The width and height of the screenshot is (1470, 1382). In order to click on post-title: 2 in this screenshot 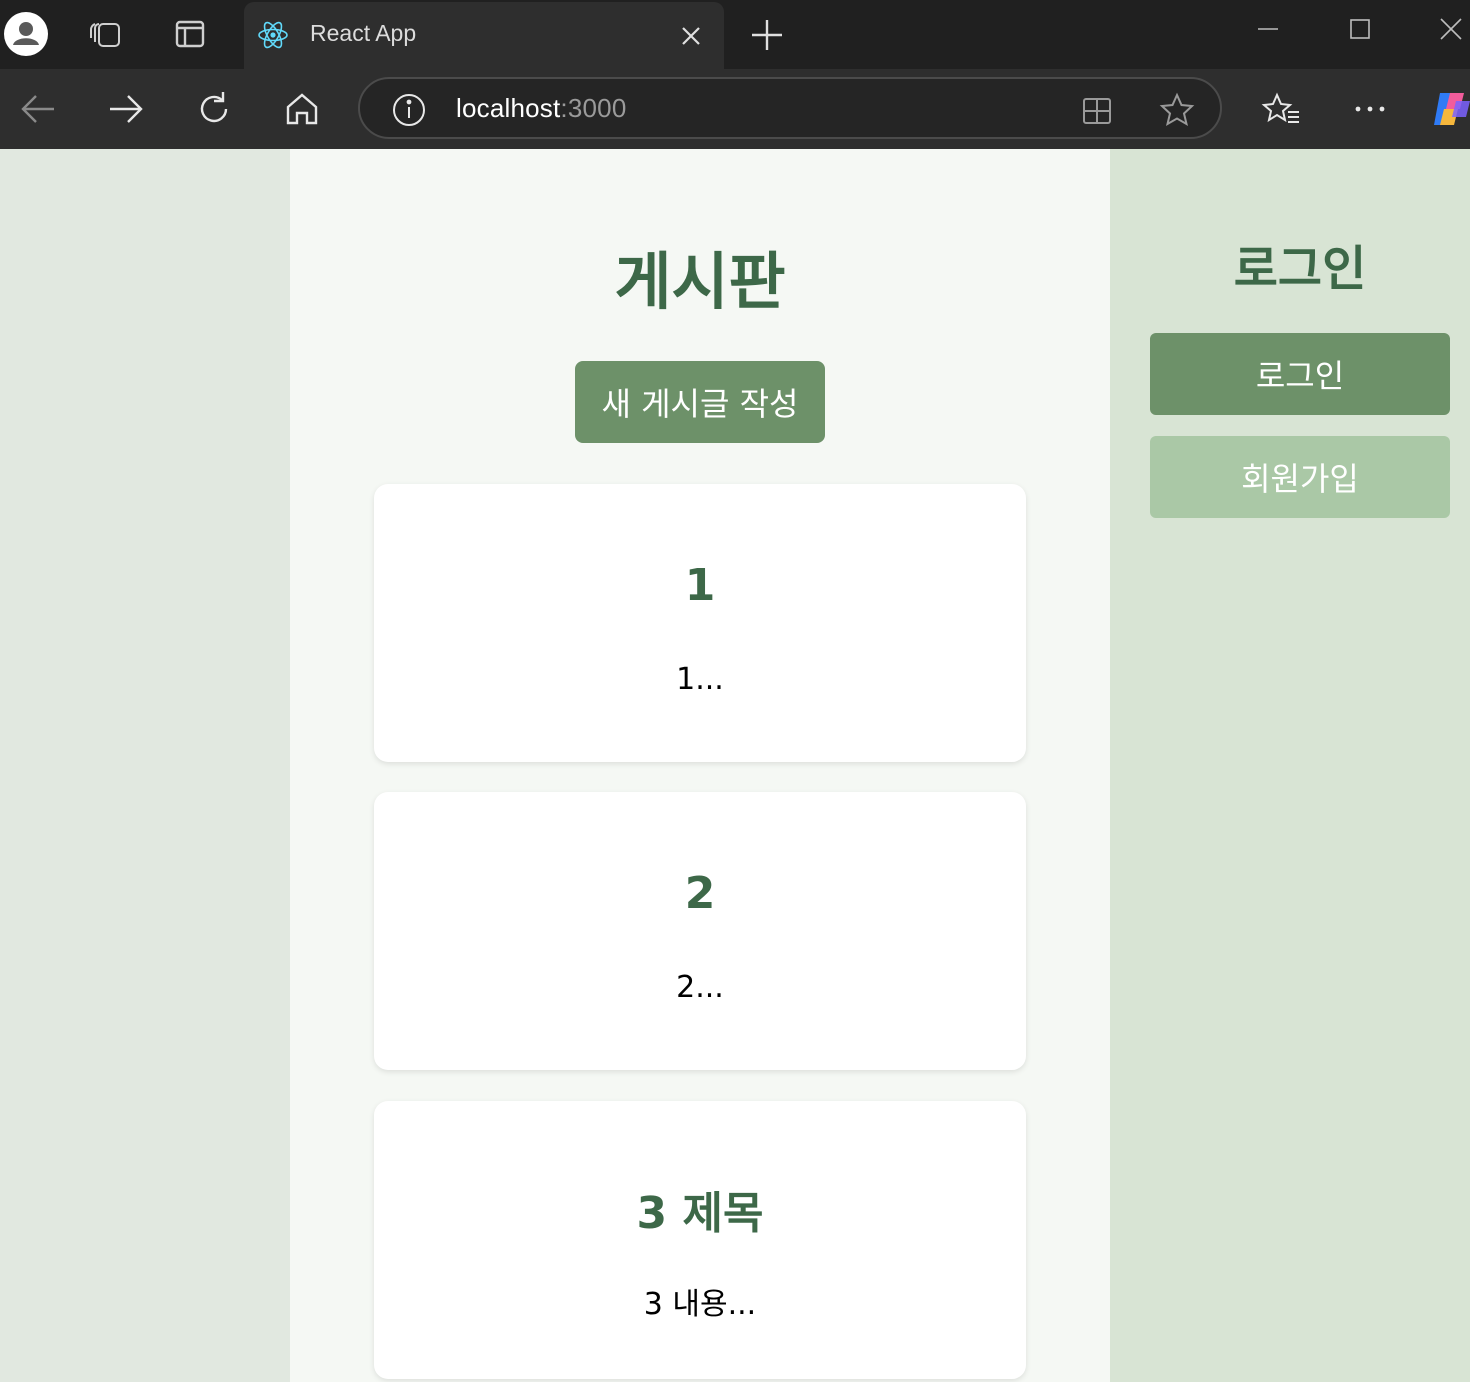, I will do `click(700, 893)`.